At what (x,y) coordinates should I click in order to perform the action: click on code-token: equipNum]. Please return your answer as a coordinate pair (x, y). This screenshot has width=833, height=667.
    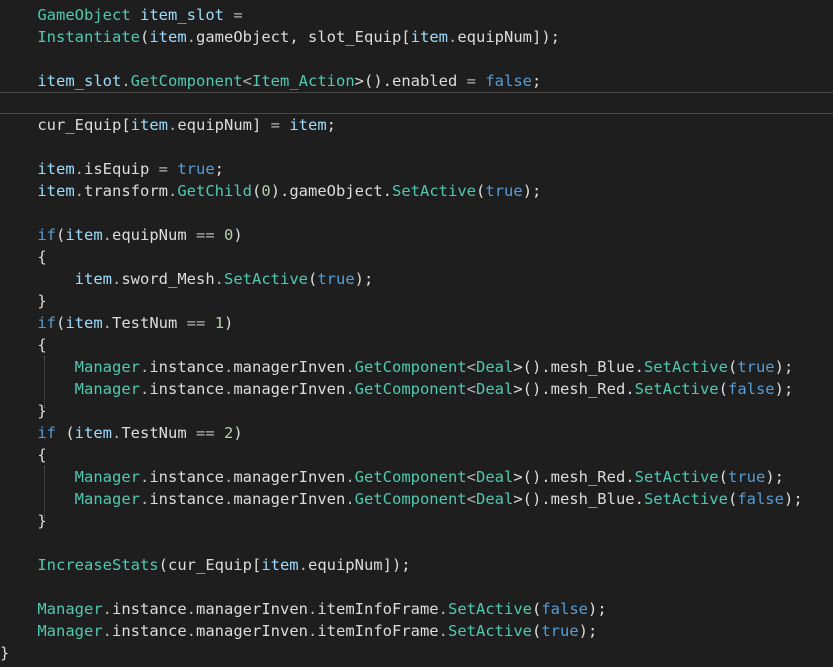
    Looking at the image, I should click on (224, 125).